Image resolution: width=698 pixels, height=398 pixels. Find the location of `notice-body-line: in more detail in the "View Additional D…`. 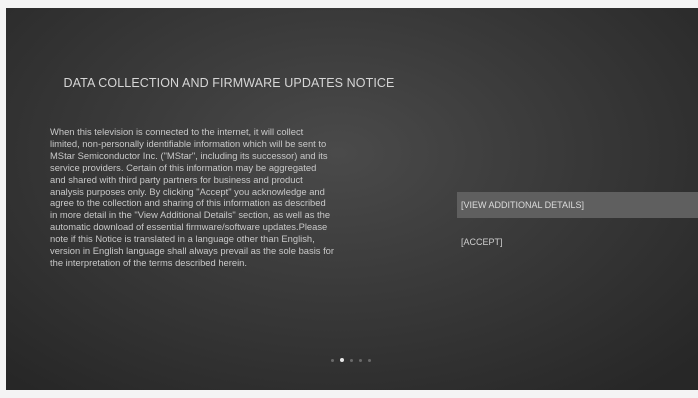

notice-body-line: in more detail in the "View Additional D… is located at coordinates (190, 215).